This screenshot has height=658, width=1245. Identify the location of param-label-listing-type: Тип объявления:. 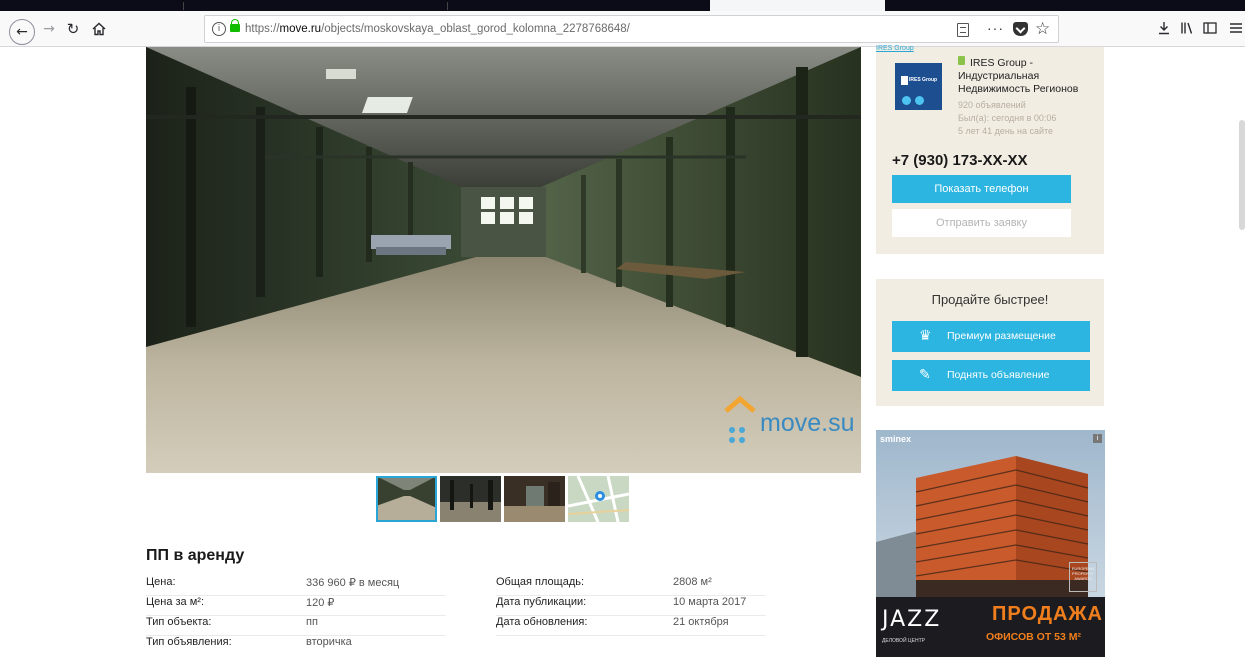
(189, 642).